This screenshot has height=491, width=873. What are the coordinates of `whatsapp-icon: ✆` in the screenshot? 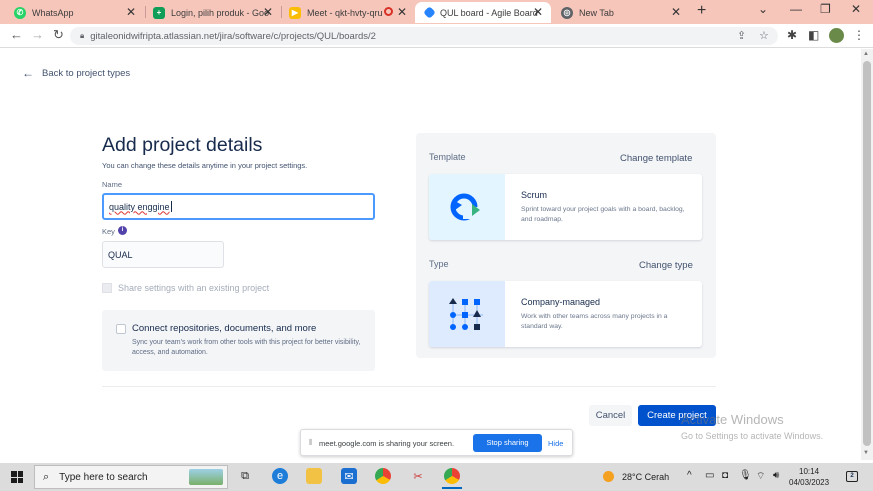 It's located at (20, 12).